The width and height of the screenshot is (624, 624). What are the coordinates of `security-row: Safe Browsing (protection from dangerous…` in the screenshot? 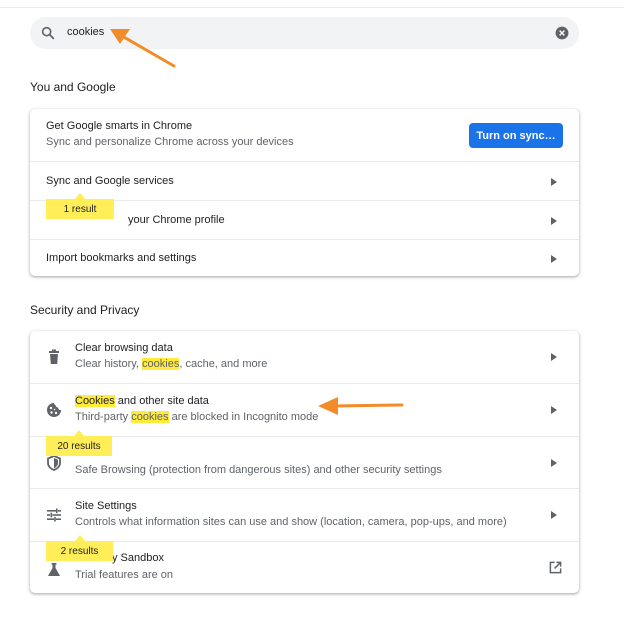 It's located at (304, 462).